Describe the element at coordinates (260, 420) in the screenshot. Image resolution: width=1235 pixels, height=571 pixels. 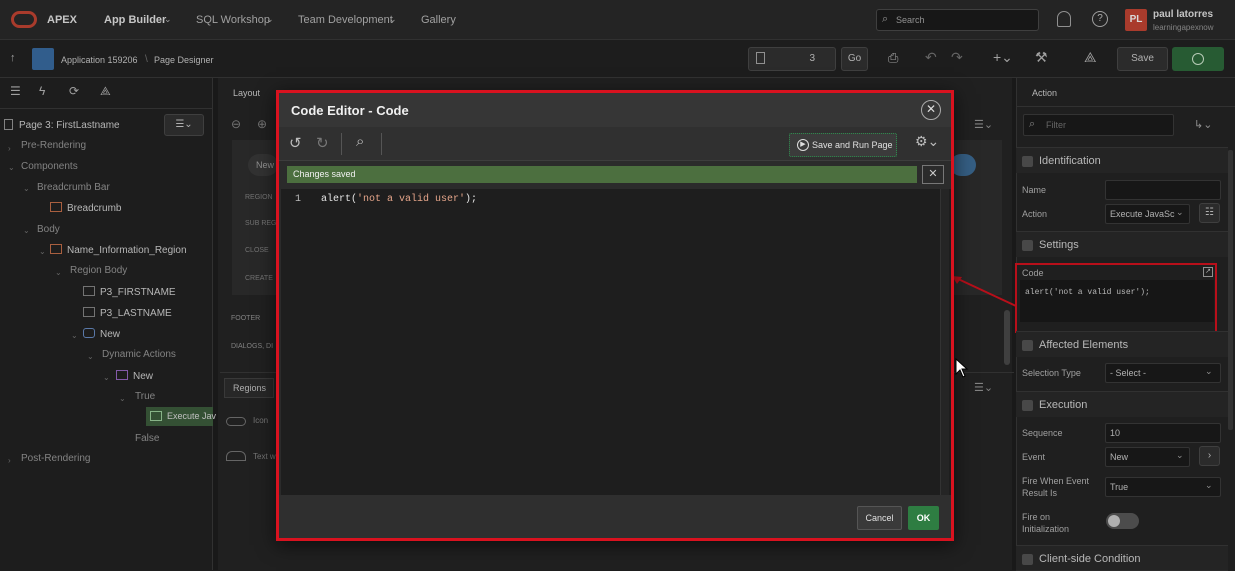
I see `gallery-item-icon: Icon` at that location.